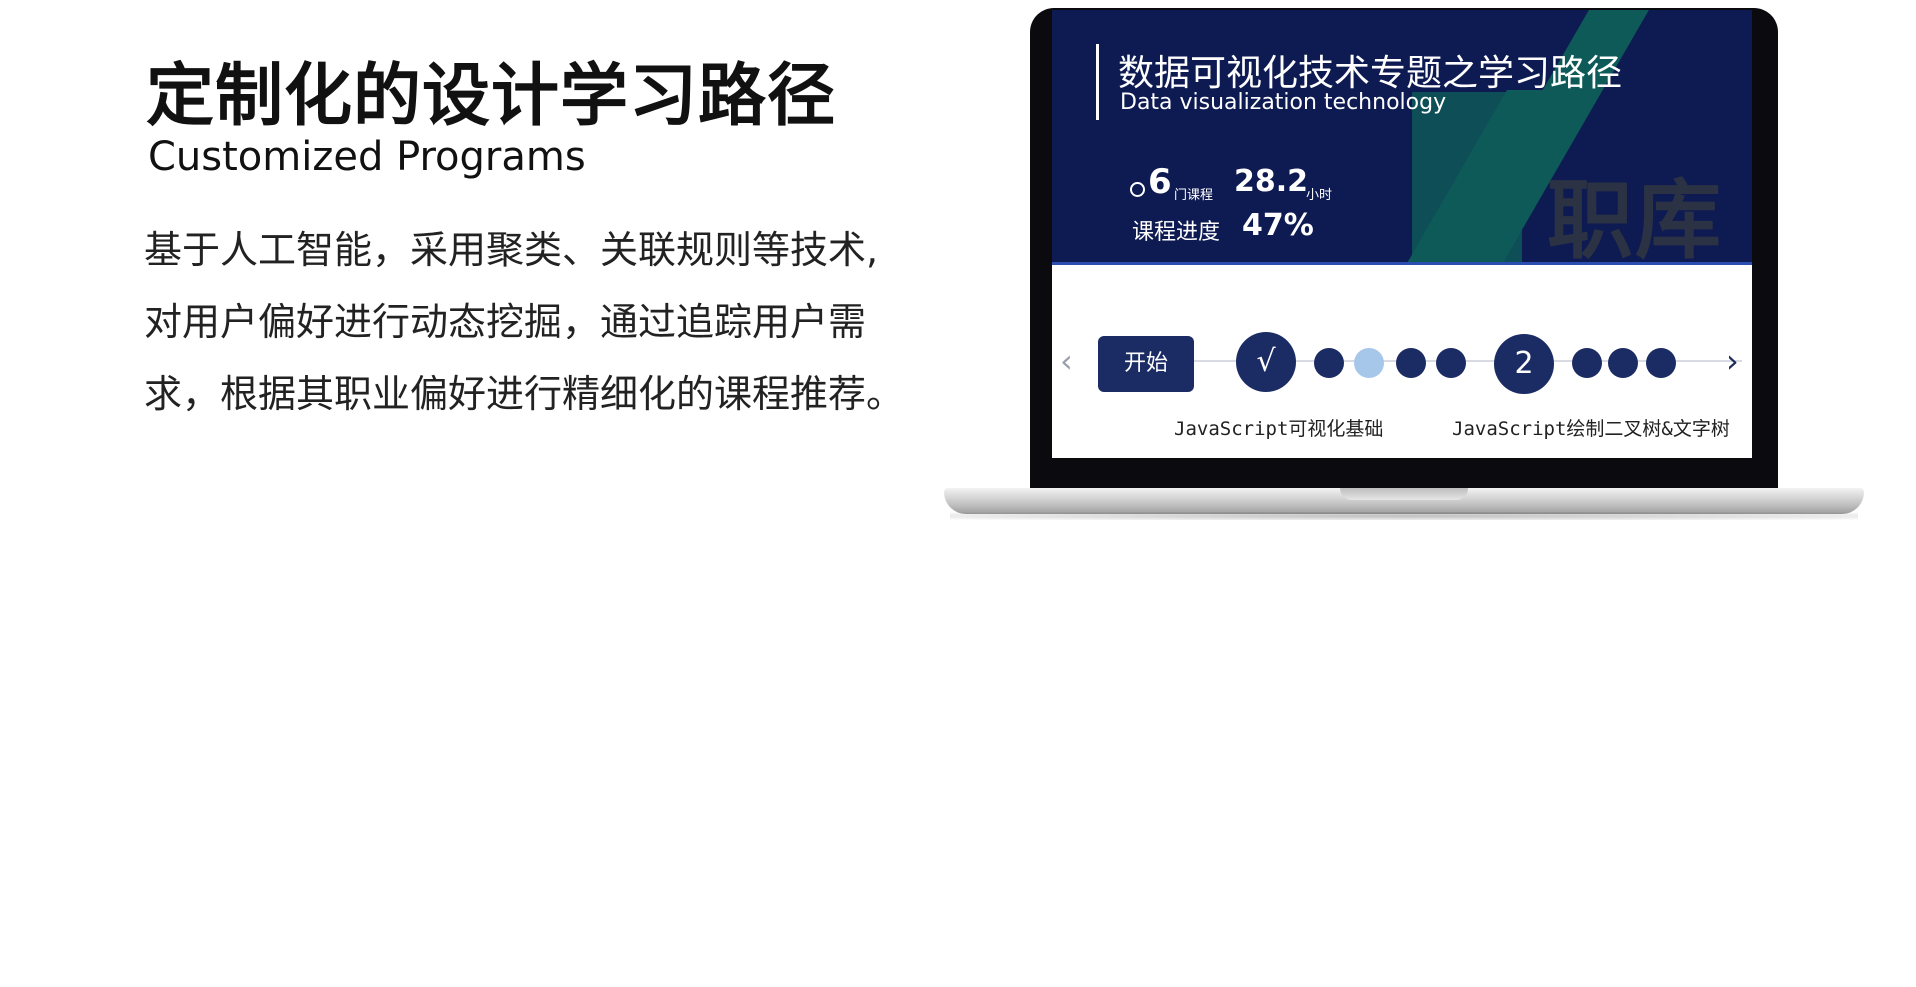 The image size is (1916, 987). Describe the element at coordinates (1732, 361) in the screenshot. I see `chevron-right-icon: ›` at that location.